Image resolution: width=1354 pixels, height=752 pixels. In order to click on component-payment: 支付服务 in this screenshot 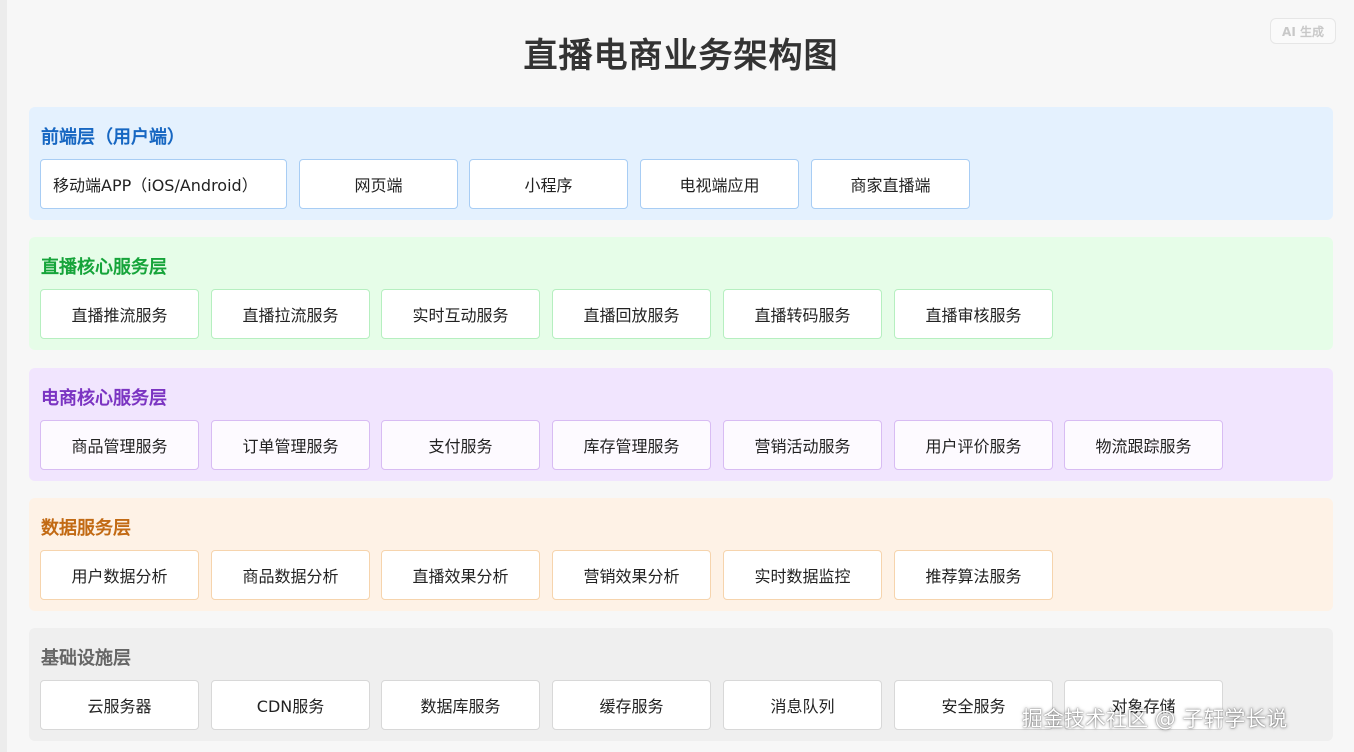, I will do `click(460, 445)`.